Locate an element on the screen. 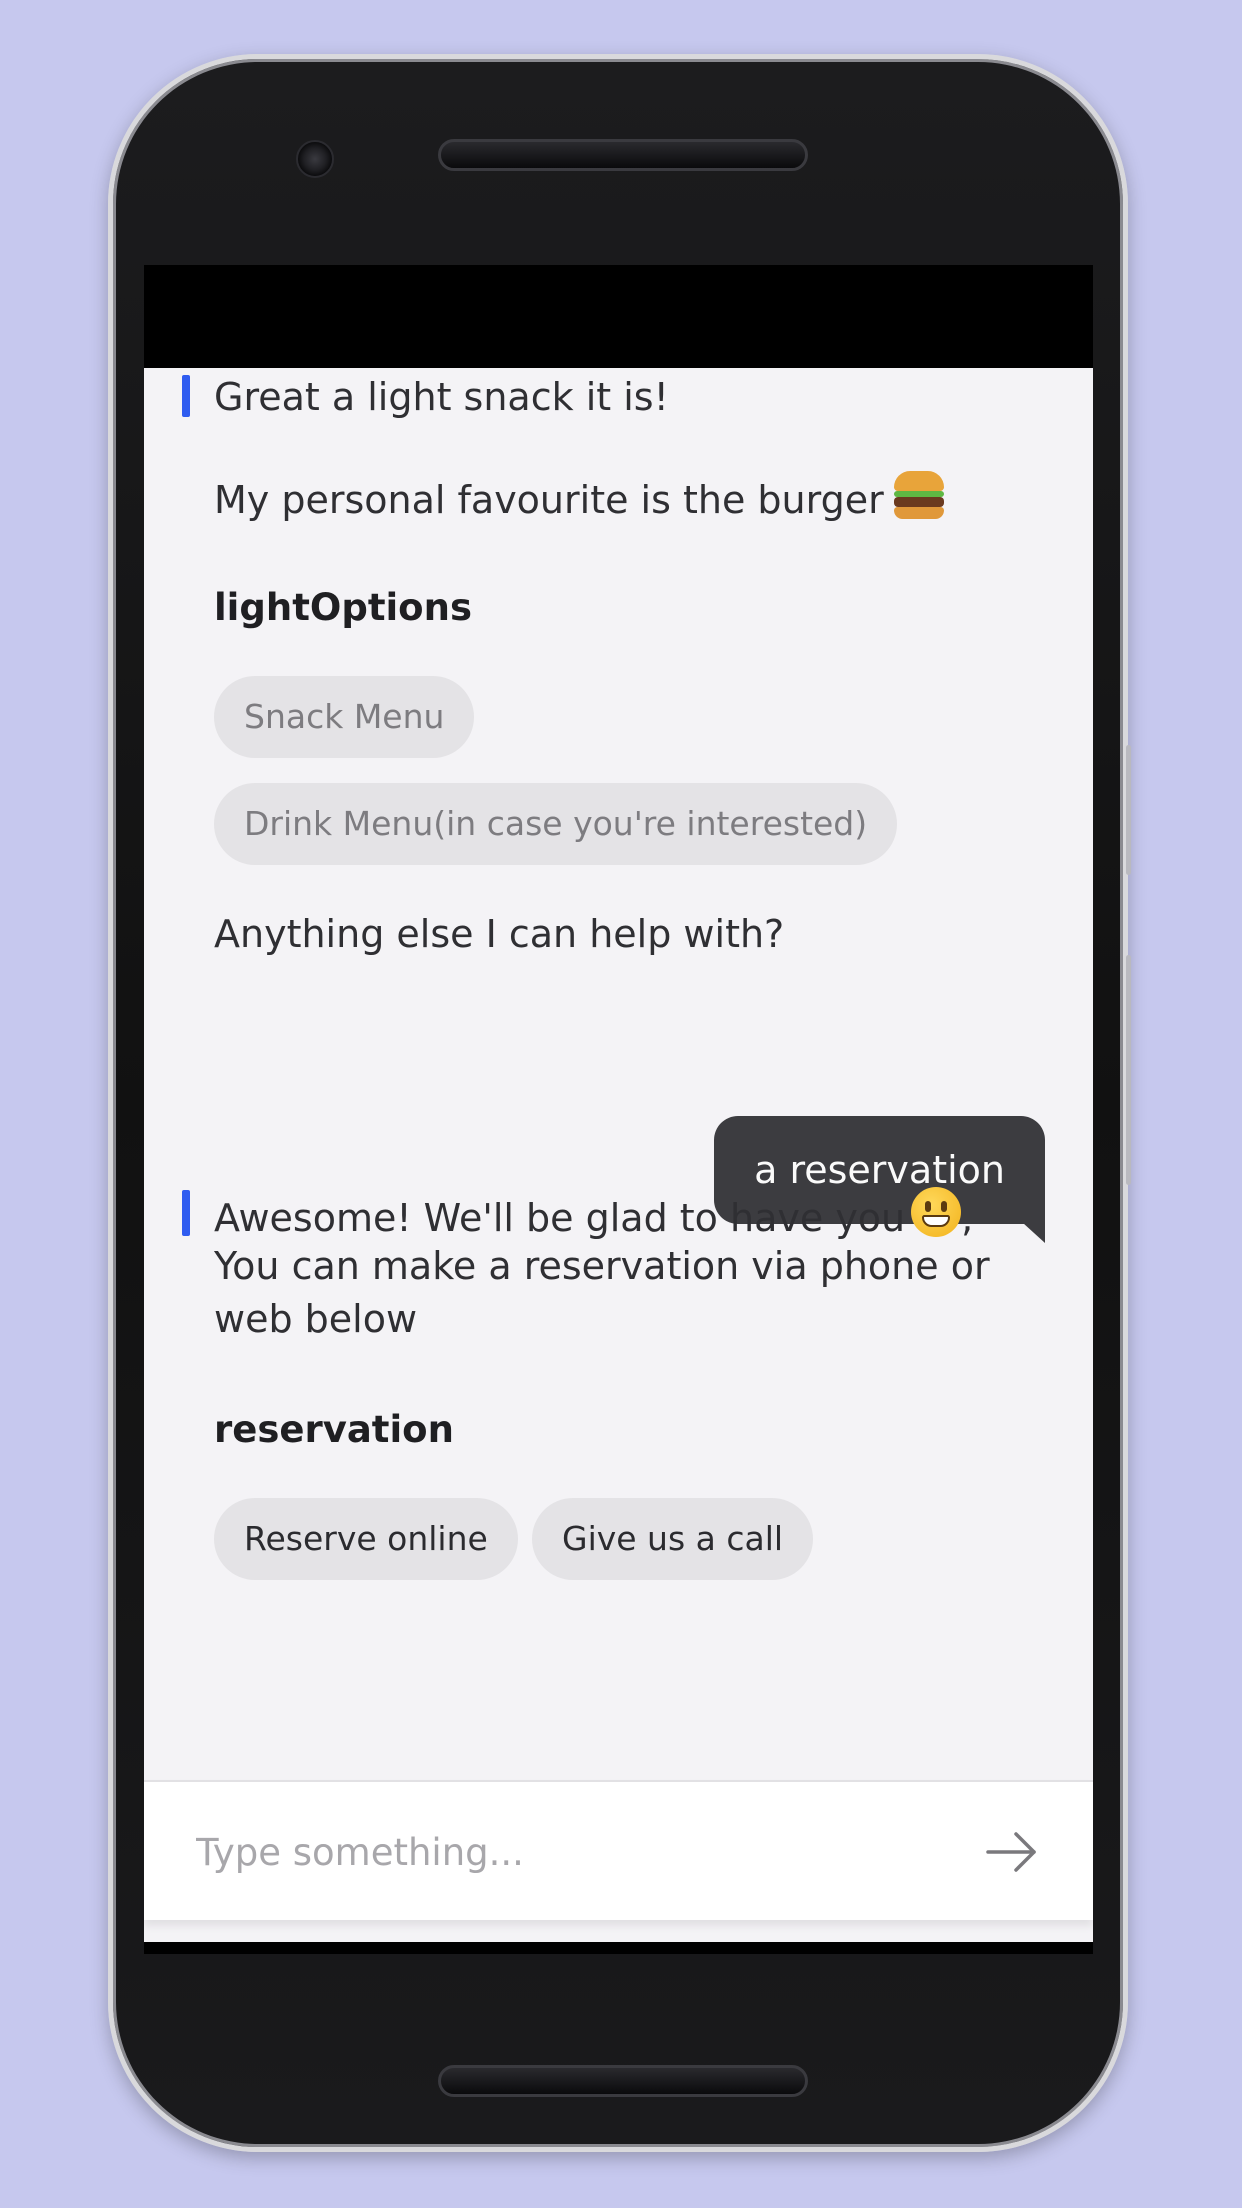 This screenshot has width=1242, height=2208. send-button is located at coordinates (1012, 1852).